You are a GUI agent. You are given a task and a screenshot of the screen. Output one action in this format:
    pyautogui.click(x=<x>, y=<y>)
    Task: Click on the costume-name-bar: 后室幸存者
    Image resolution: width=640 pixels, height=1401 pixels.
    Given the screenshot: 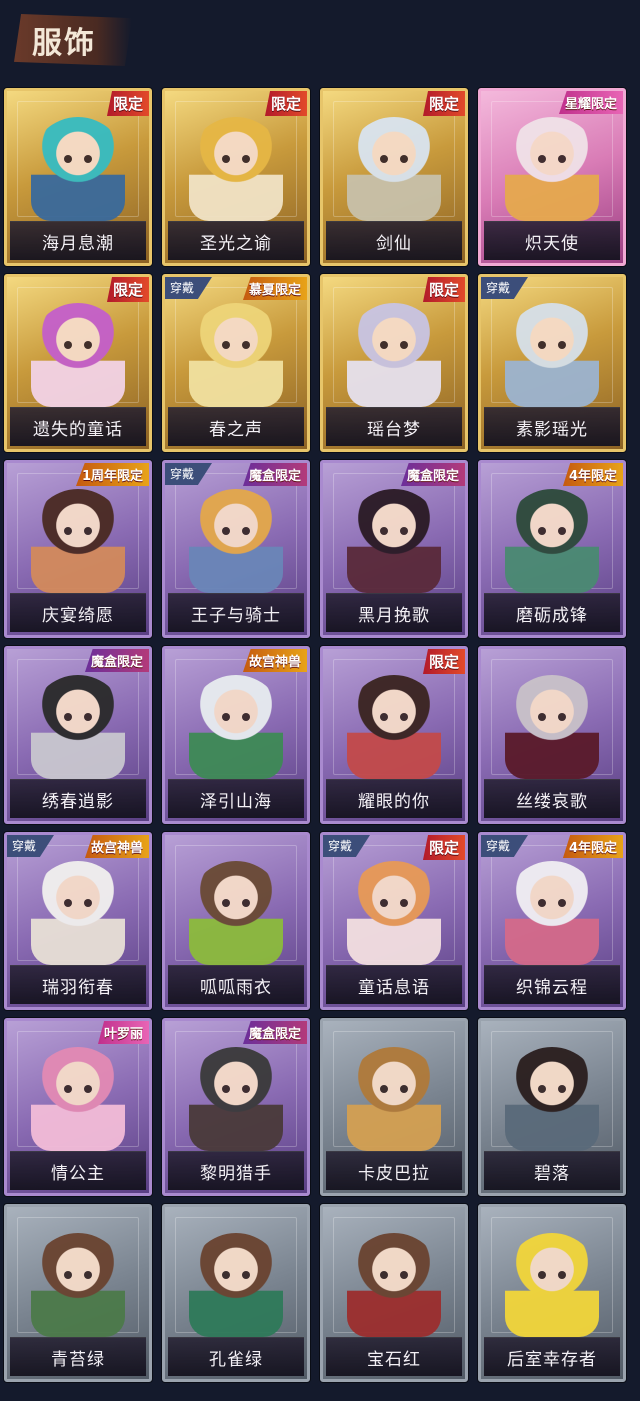 What is the action you would take?
    pyautogui.click(x=552, y=1356)
    